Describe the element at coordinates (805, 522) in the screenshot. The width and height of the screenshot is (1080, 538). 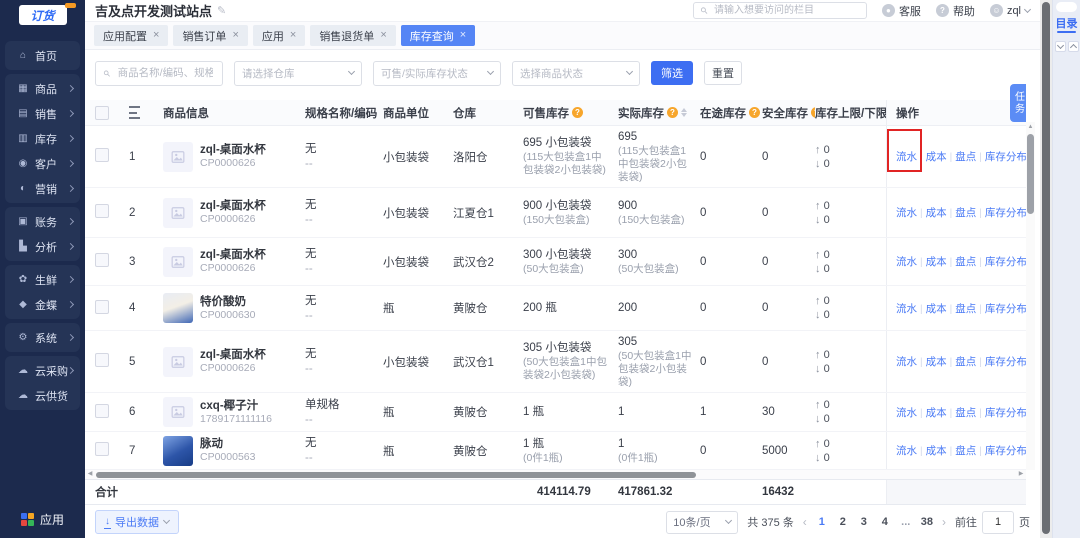
I see `prev-page-button: ‹` at that location.